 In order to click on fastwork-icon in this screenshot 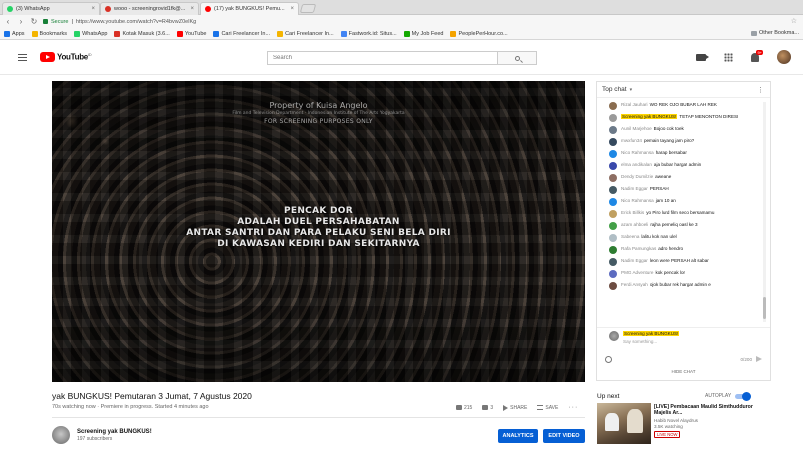, I will do `click(343, 33)`.